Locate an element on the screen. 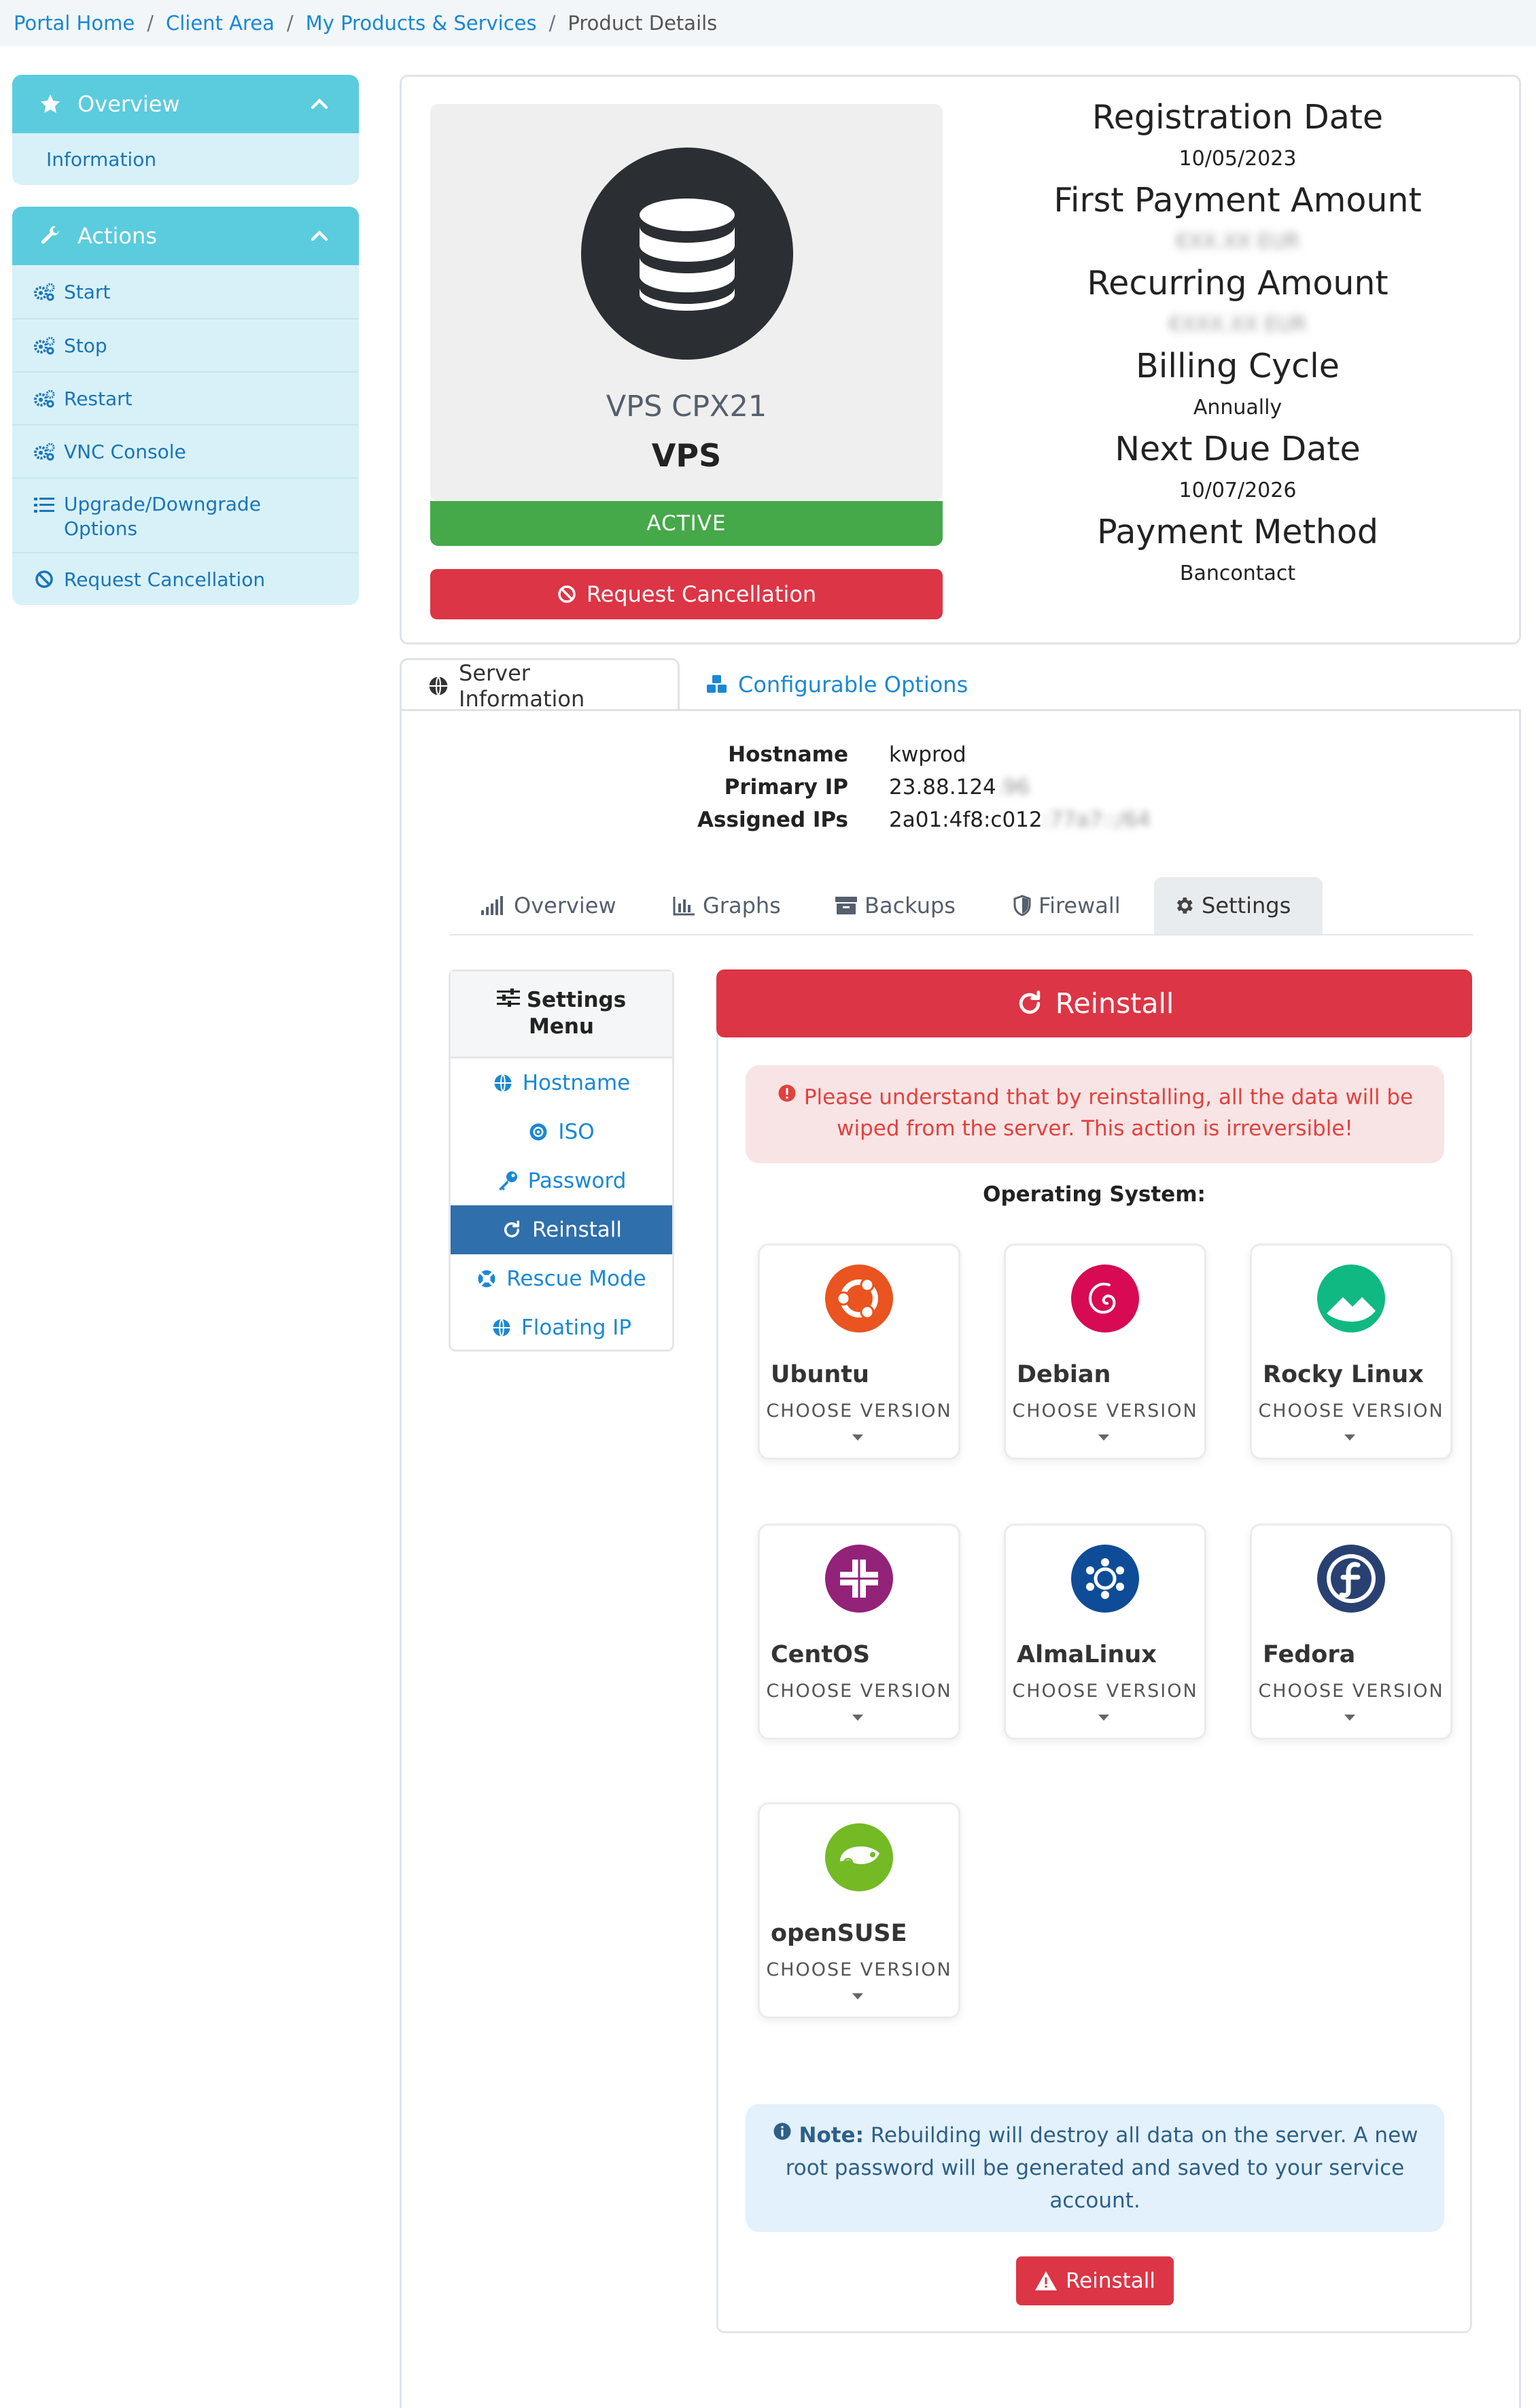 The height and width of the screenshot is (2408, 1536). reinstall-button: Reinstall is located at coordinates (1095, 2280).